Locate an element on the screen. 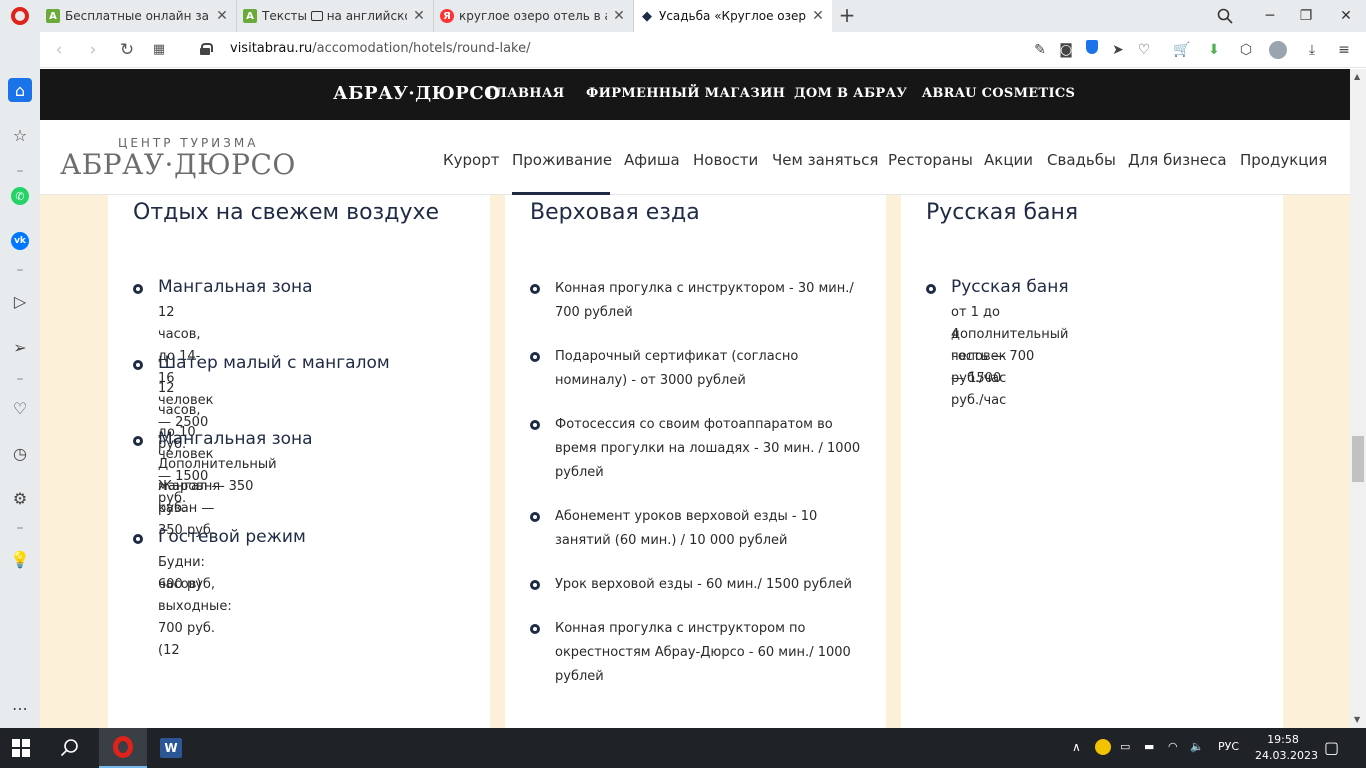  yandex-favicon-icon: Я is located at coordinates (447, 16).